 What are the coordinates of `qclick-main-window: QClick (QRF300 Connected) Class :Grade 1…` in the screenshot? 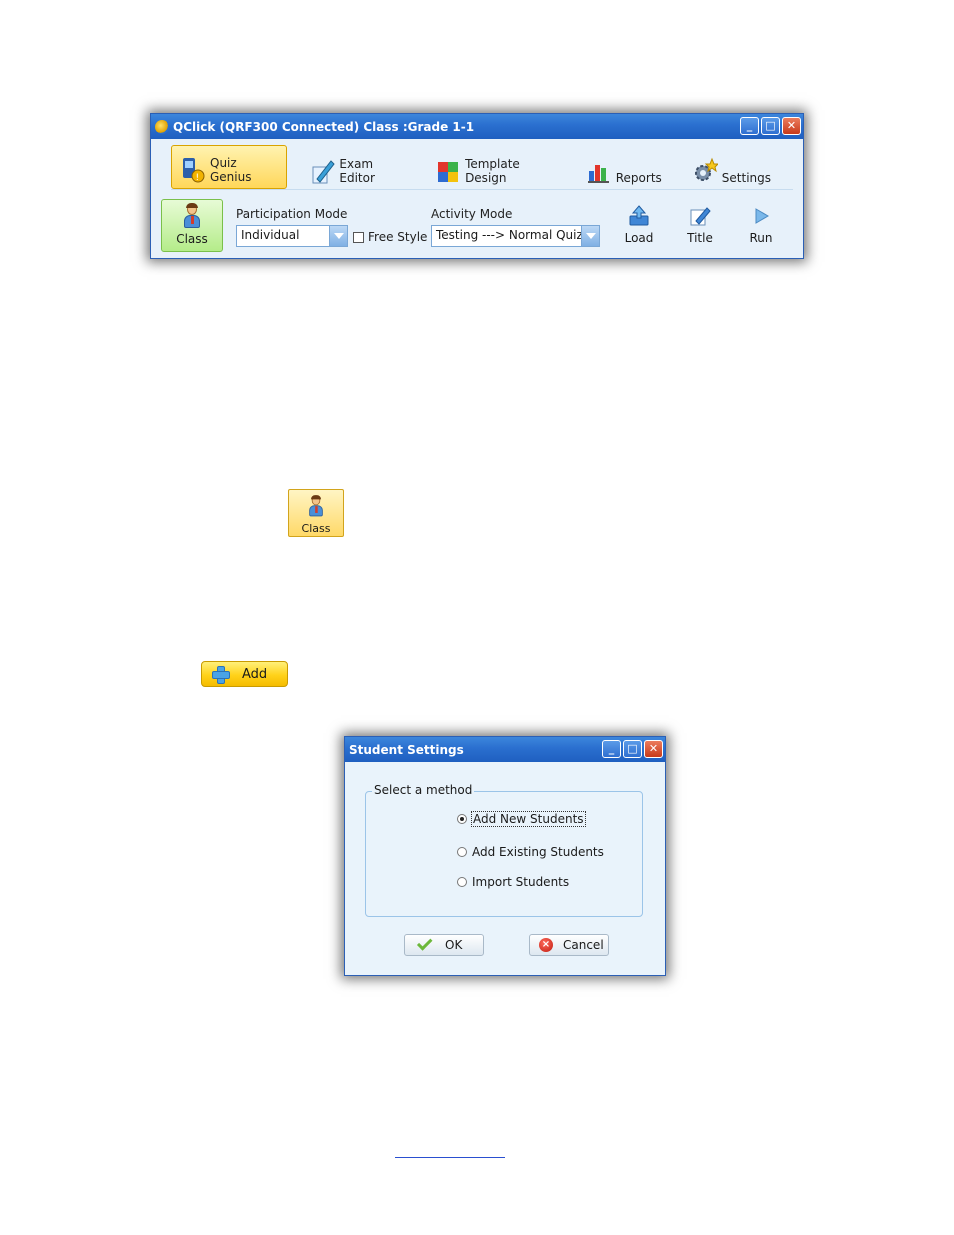 It's located at (477, 186).